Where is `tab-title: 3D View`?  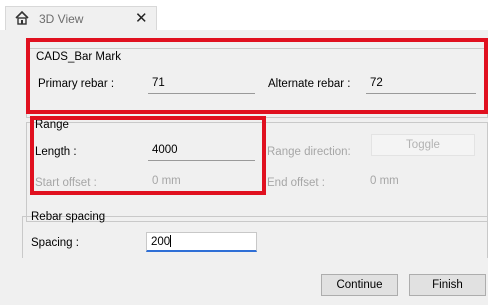 tab-title: 3D View is located at coordinates (61, 19).